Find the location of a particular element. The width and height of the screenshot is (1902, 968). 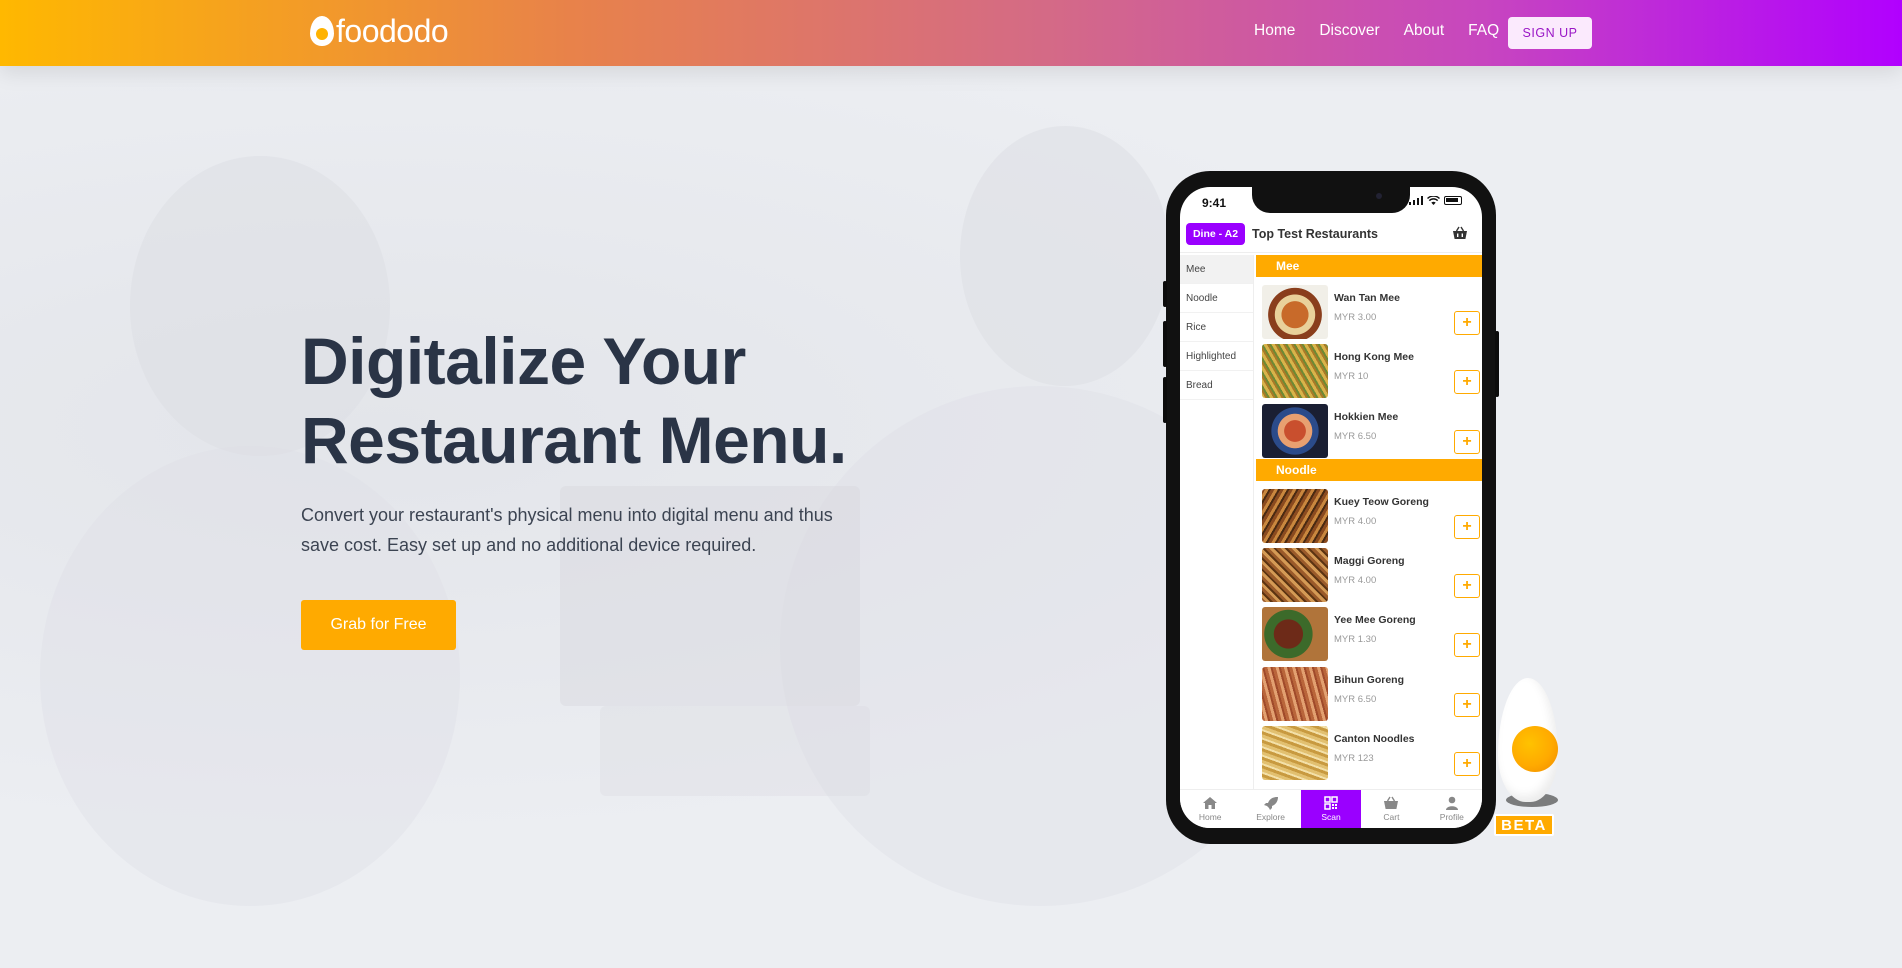

tab-cart: Cart is located at coordinates (1391, 809).